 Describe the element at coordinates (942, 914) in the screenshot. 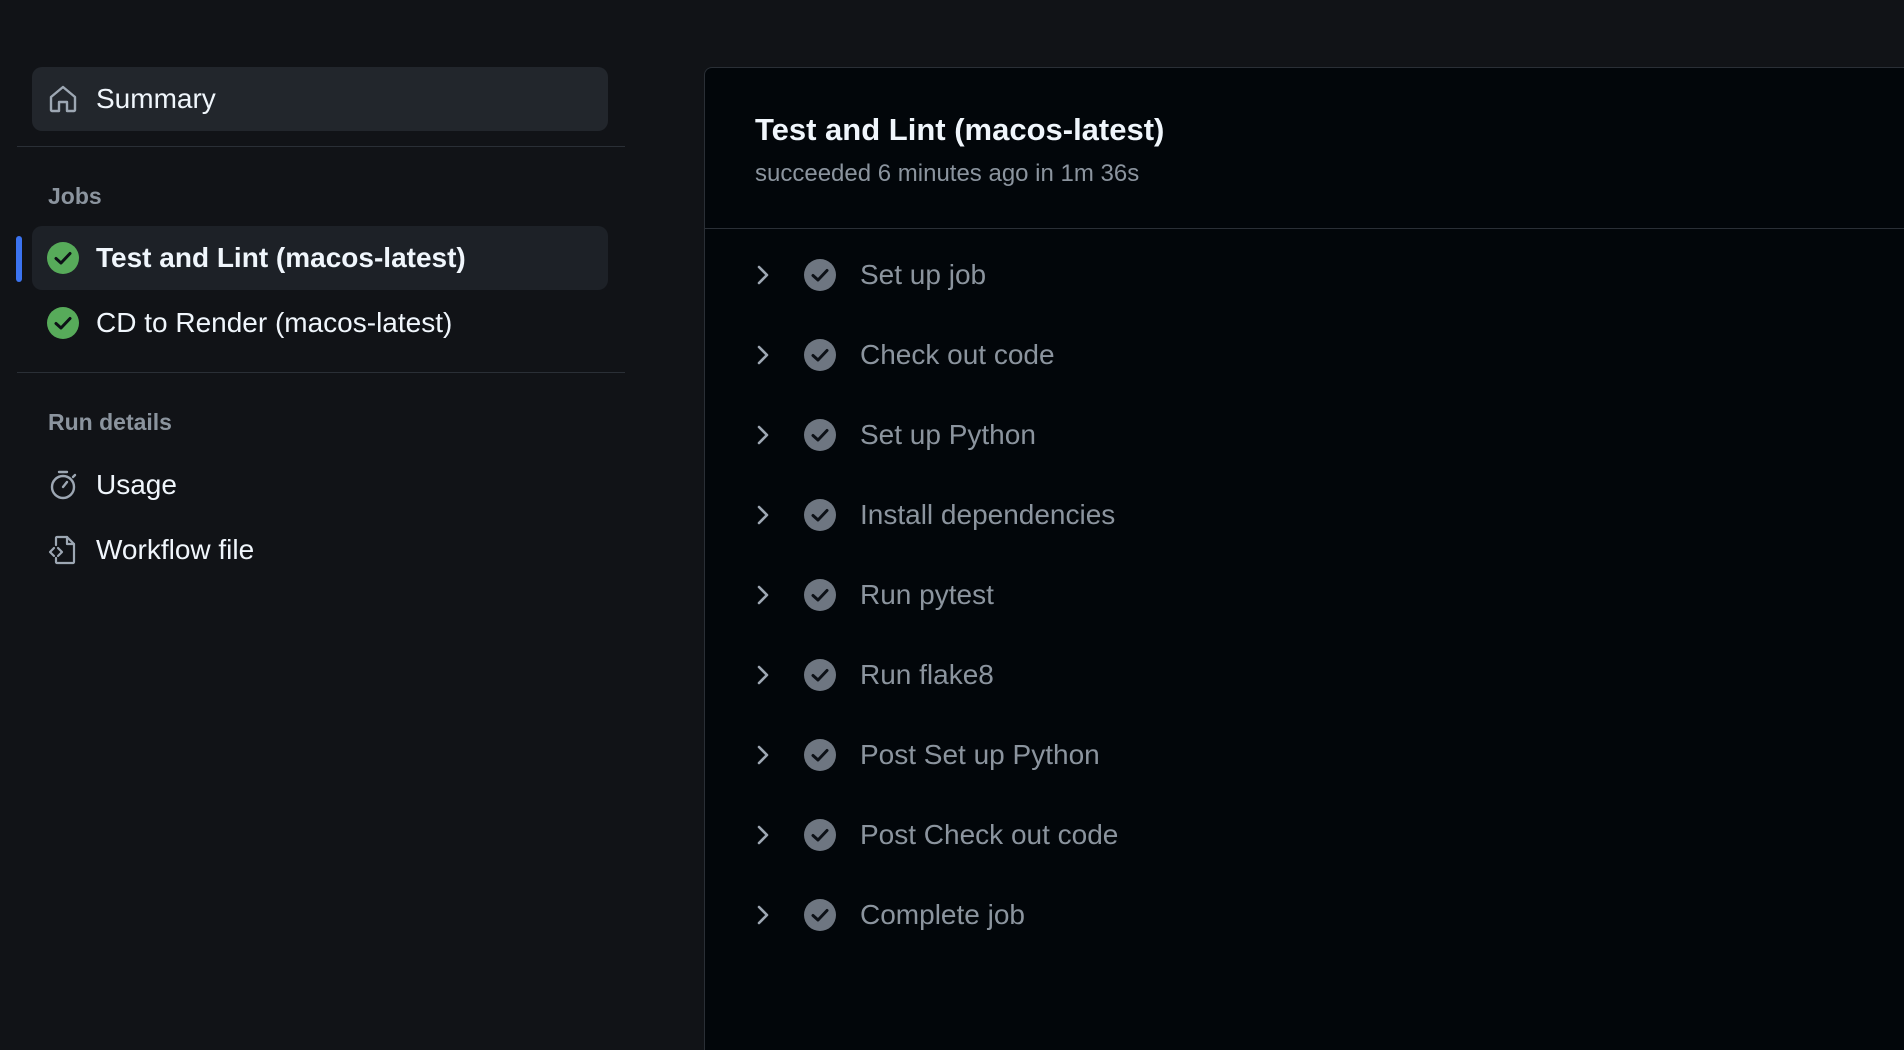

I see `step-label: Complete job` at that location.